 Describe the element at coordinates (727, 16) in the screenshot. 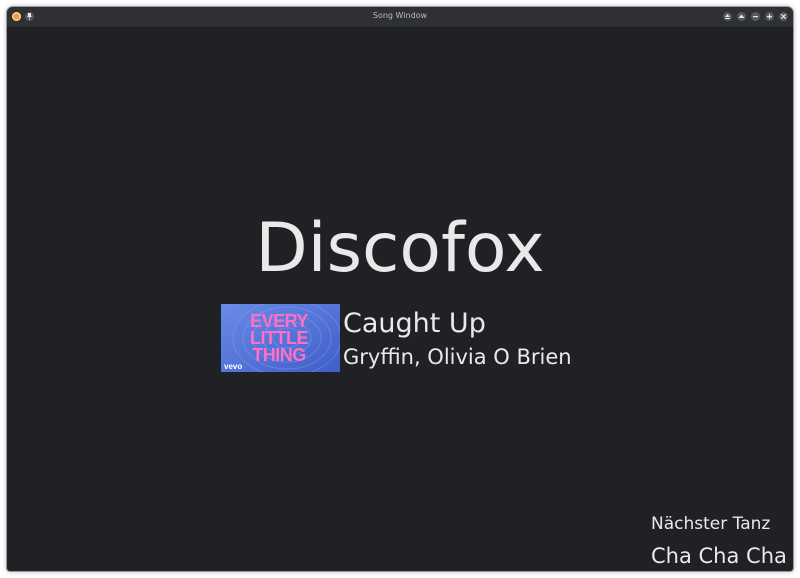

I see `keep-above-icon` at that location.